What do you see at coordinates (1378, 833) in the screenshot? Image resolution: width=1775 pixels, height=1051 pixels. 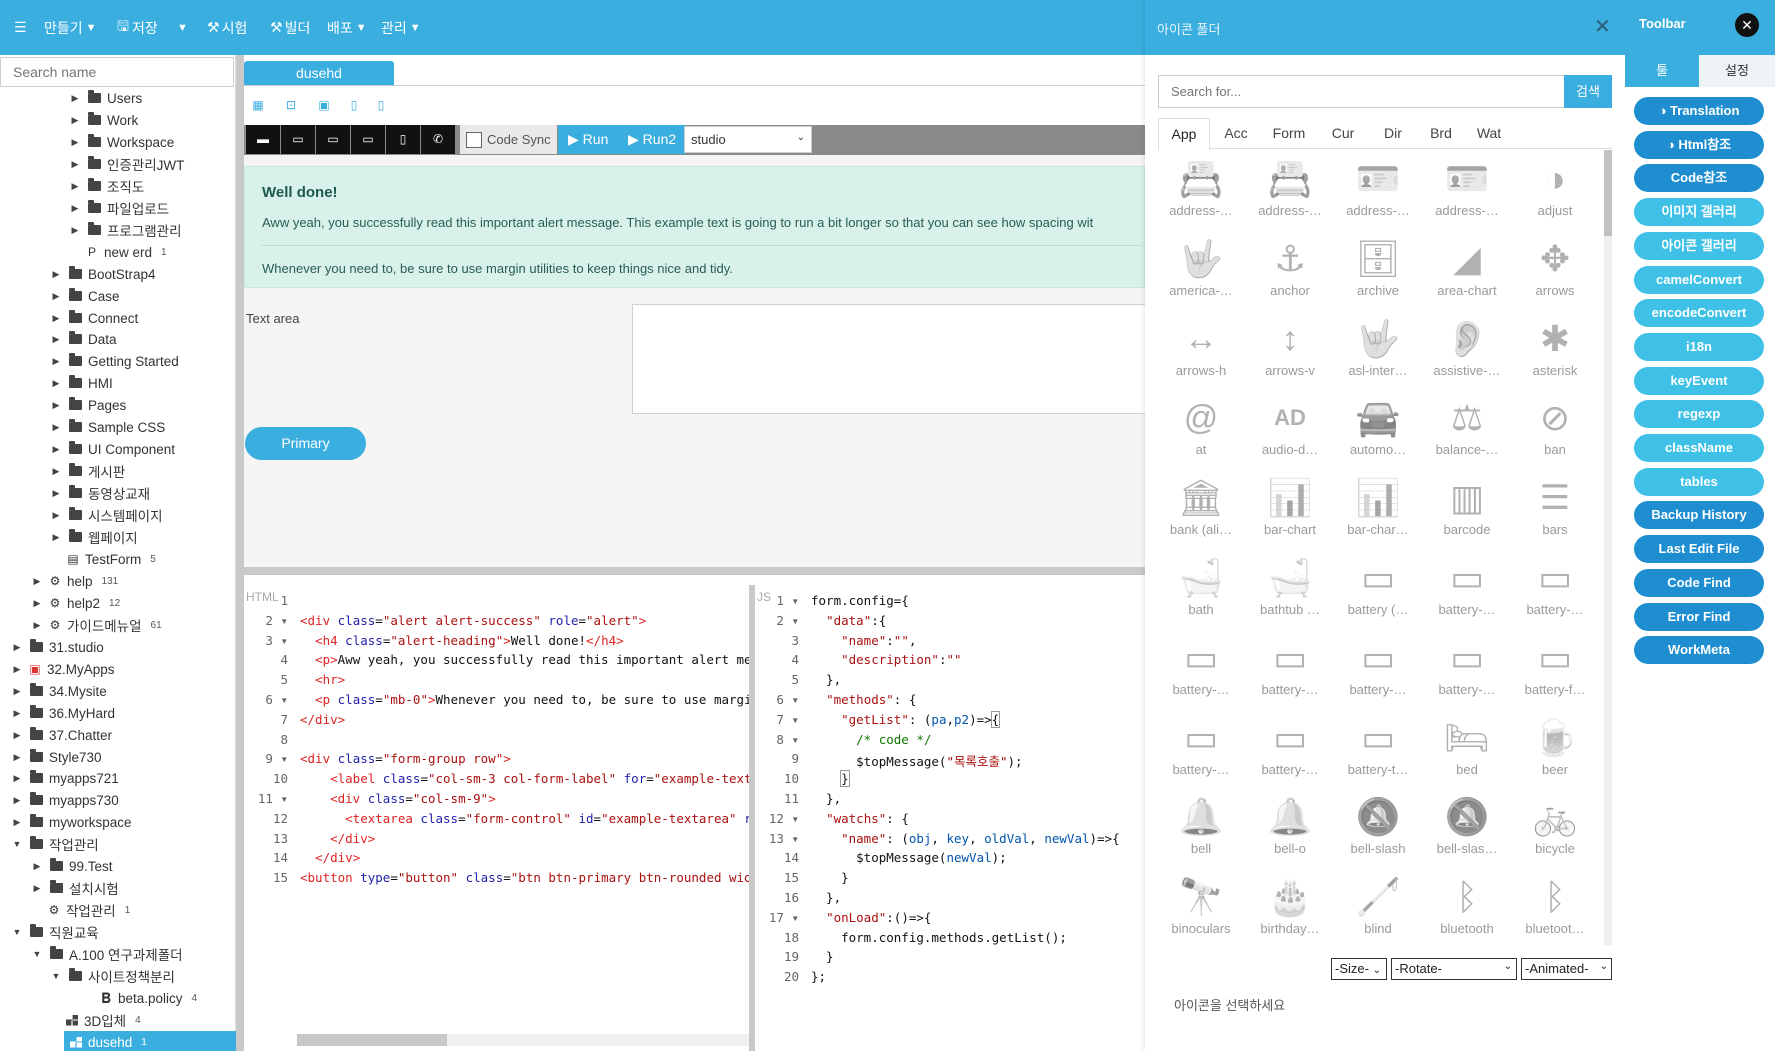 I see `icon-tile: 🔕 bell-slash` at bounding box center [1378, 833].